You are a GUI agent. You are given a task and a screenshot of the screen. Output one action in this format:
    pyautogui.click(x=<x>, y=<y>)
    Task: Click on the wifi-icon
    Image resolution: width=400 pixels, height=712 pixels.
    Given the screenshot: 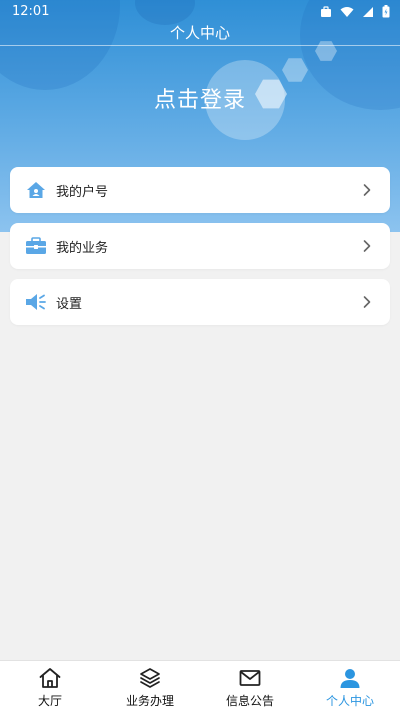 What is the action you would take?
    pyautogui.click(x=347, y=11)
    